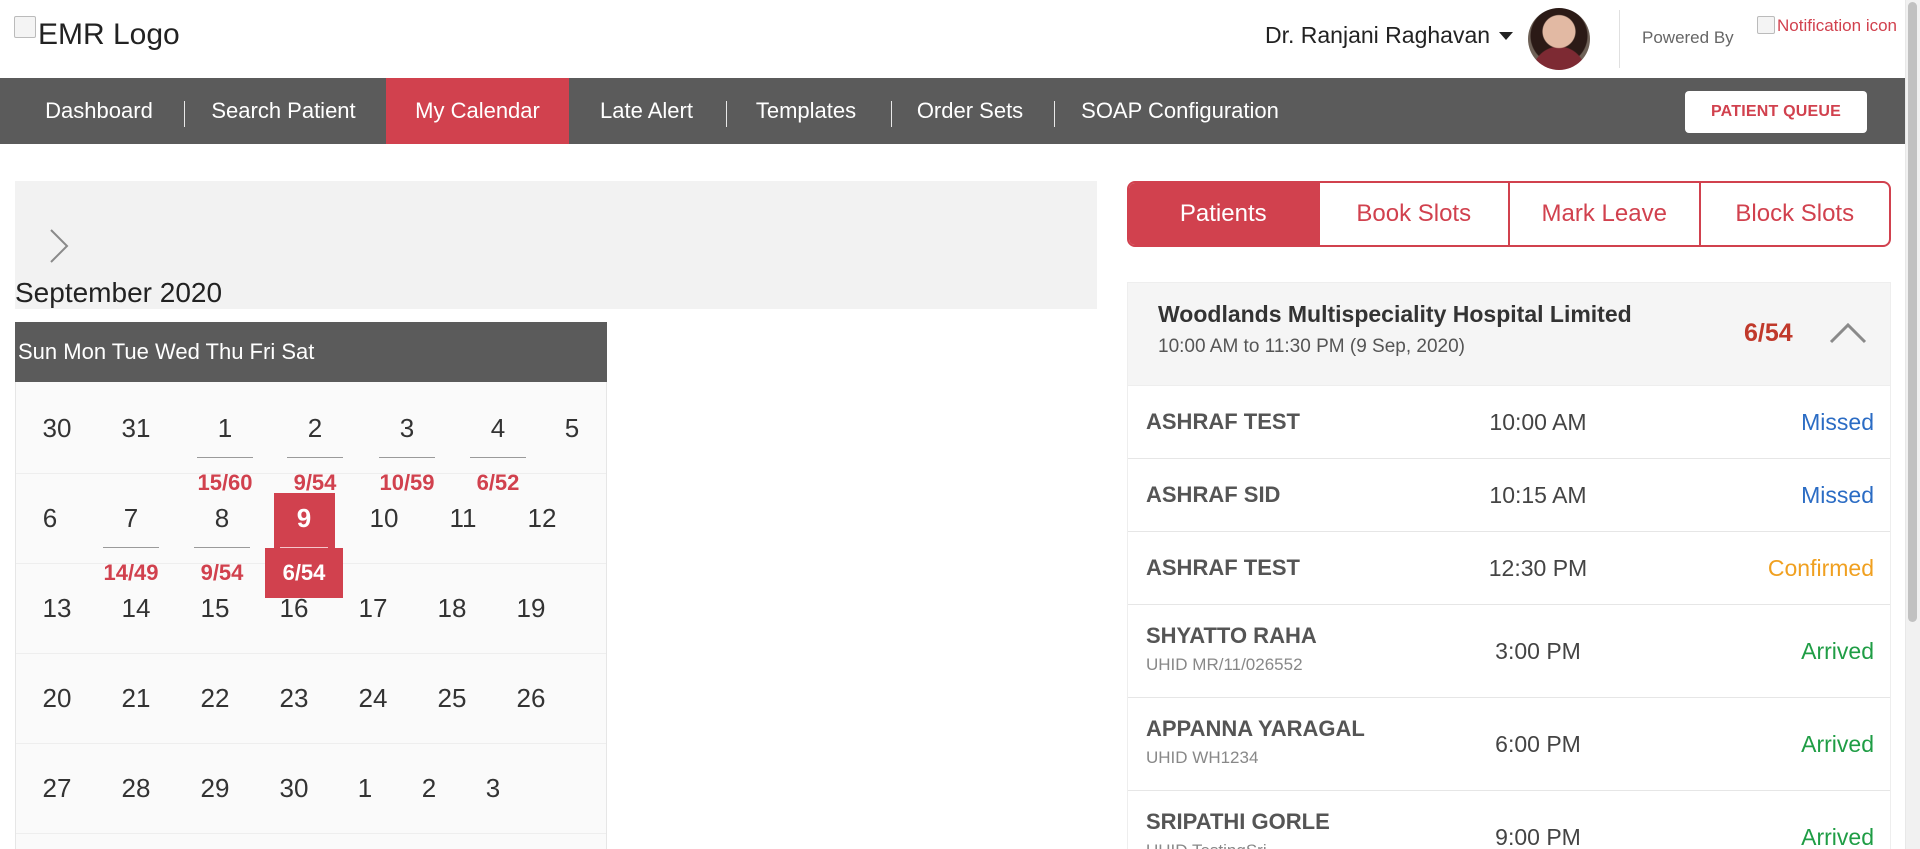 The width and height of the screenshot is (1920, 849). What do you see at coordinates (294, 698) in the screenshot?
I see `calendar-day: 23` at bounding box center [294, 698].